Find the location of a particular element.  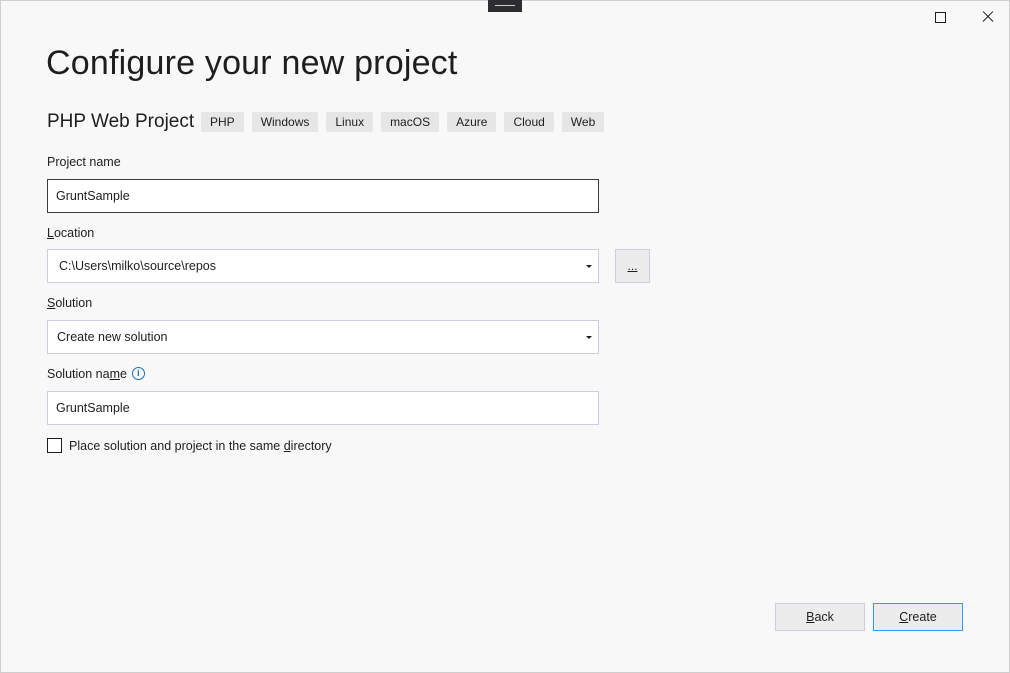

location-combobox: C:\Users\milko\source\repos is located at coordinates (323, 266).